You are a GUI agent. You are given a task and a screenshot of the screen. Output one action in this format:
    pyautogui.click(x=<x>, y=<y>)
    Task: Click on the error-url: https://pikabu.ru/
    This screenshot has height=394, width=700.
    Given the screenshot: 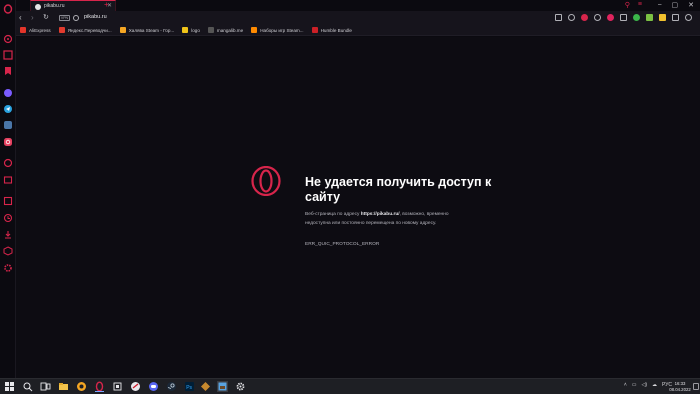 What is the action you would take?
    pyautogui.click(x=380, y=214)
    